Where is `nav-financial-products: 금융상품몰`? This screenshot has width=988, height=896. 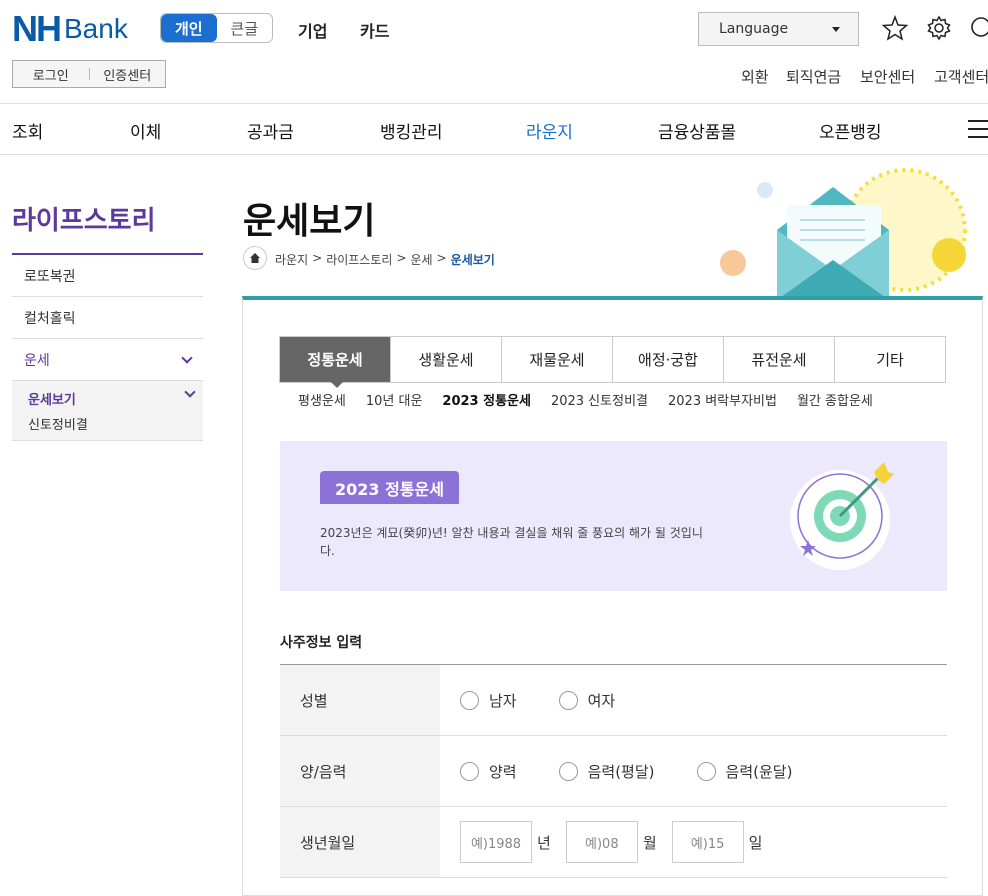 nav-financial-products: 금융상품몰 is located at coordinates (697, 130).